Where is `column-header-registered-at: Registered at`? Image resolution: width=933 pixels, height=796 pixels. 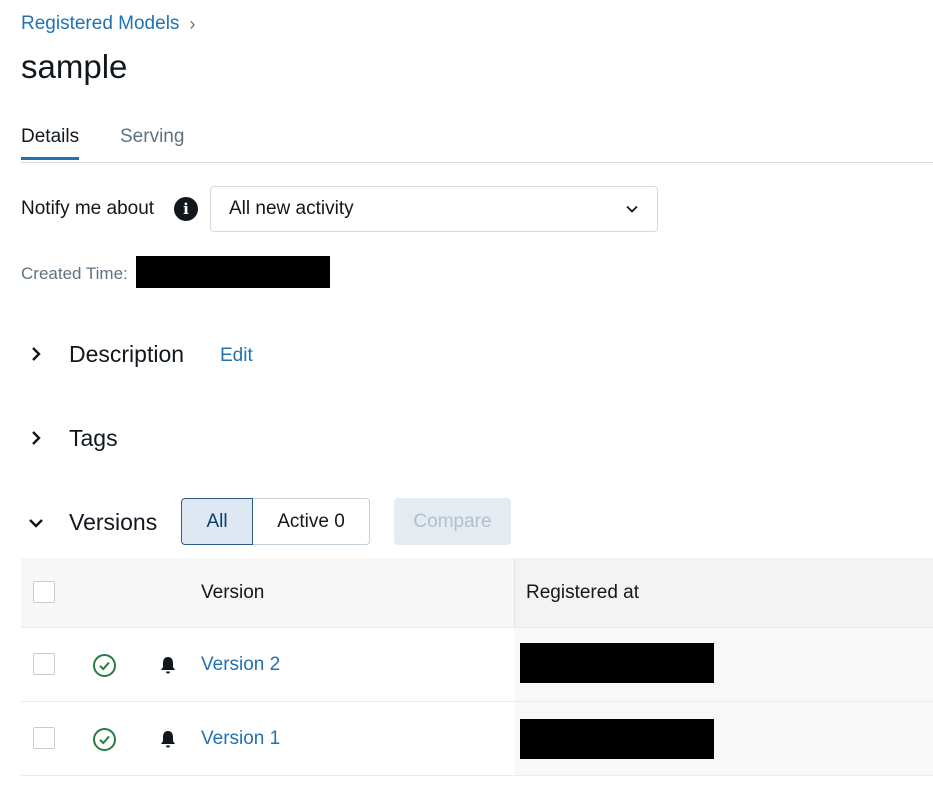 column-header-registered-at: Registered at is located at coordinates (582, 593).